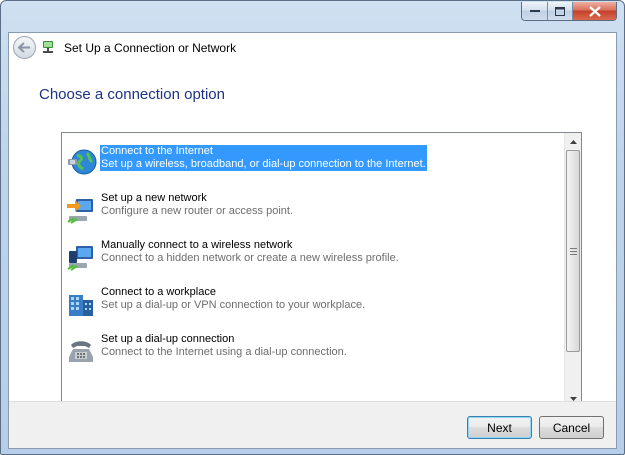  I want to click on caption-buttons, so click(569, 11).